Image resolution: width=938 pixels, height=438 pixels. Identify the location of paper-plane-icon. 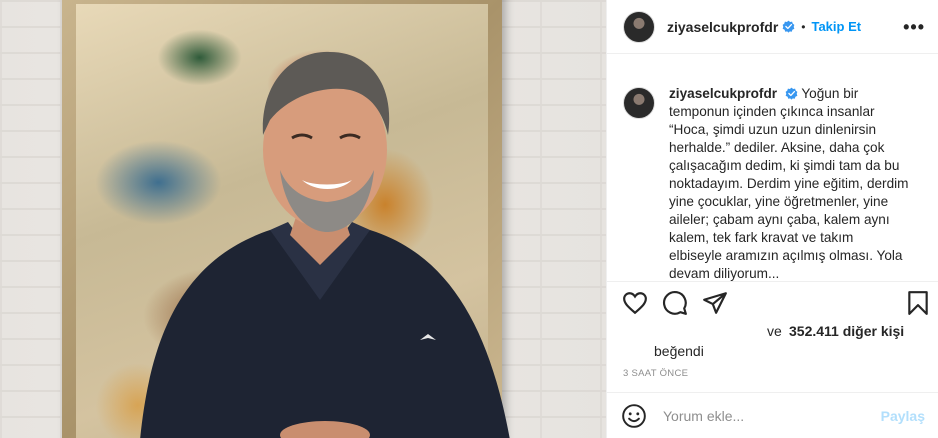
(715, 303).